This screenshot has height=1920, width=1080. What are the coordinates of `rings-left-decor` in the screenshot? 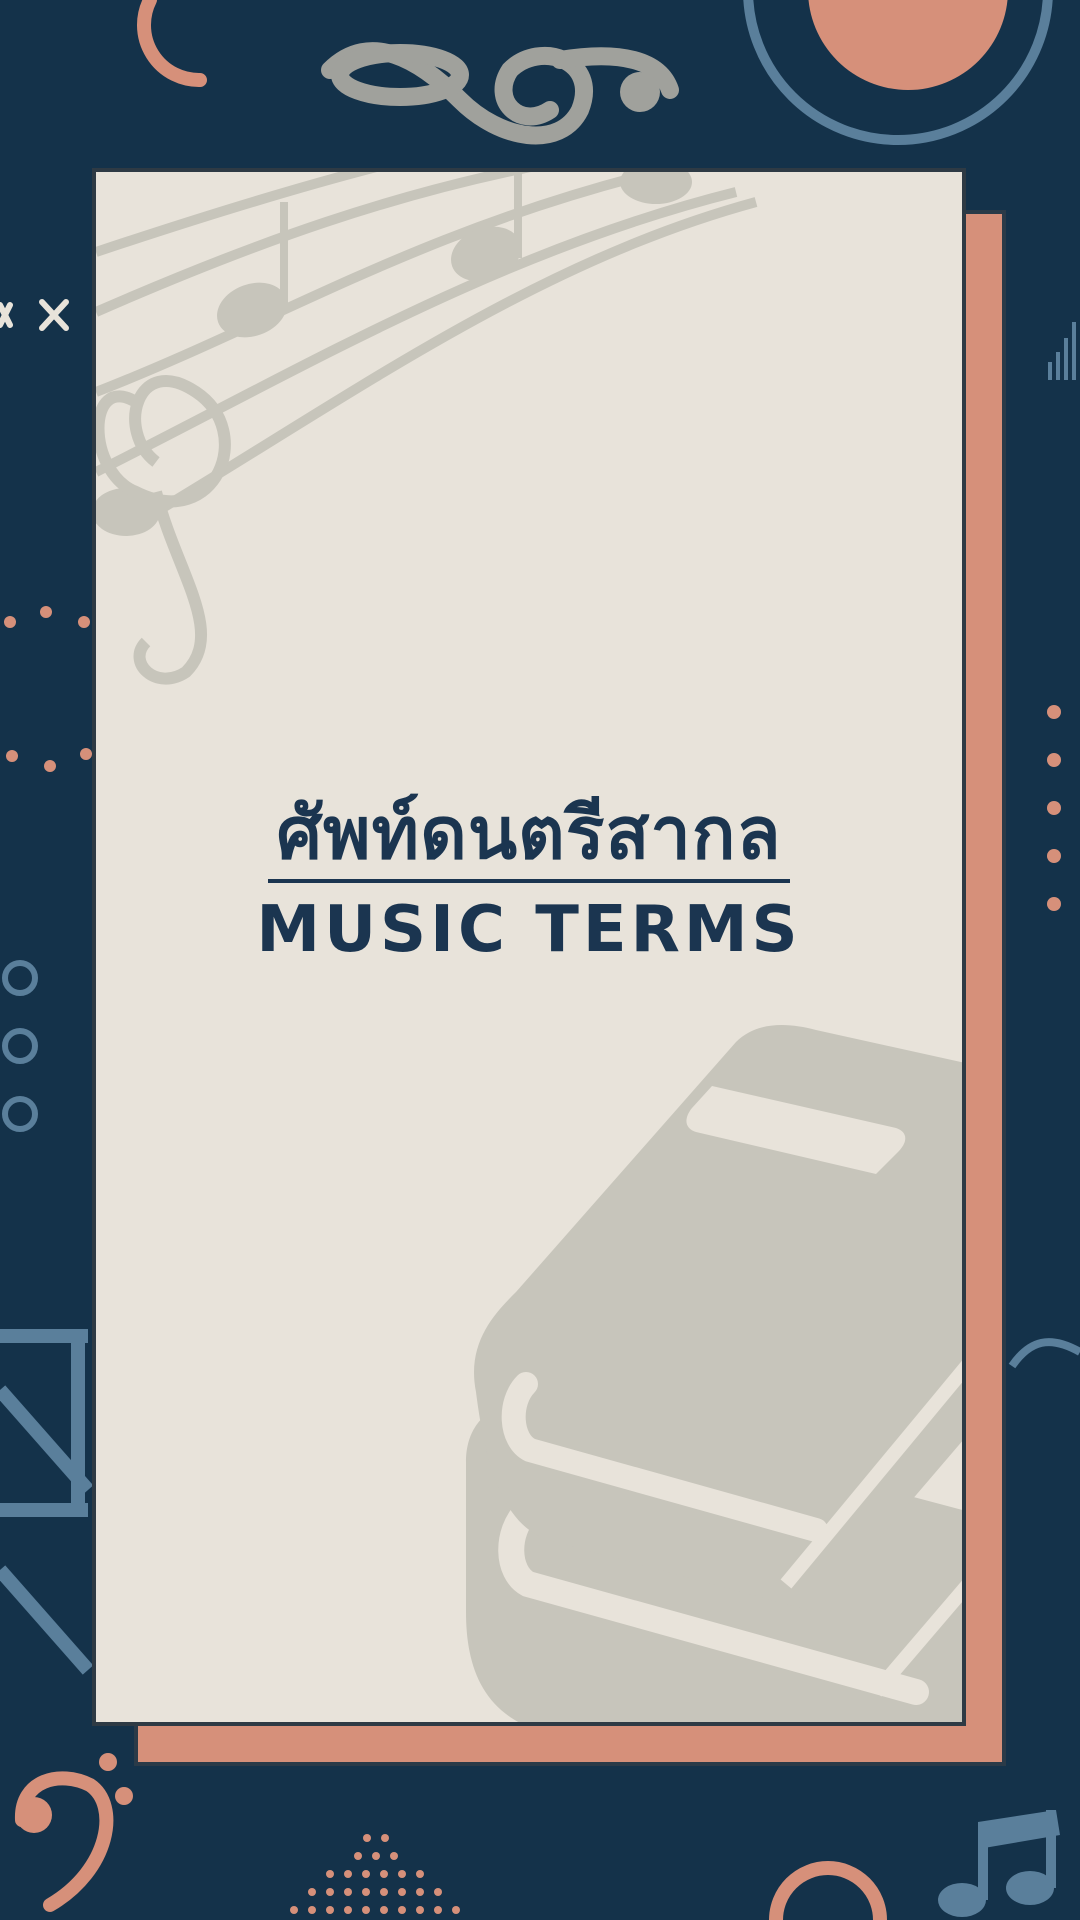 It's located at (20, 1046).